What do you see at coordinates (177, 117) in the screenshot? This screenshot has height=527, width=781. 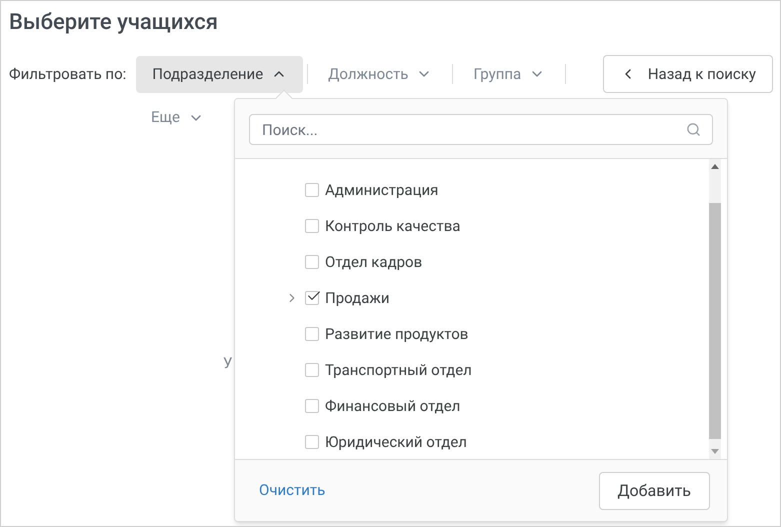 I see `filter-tab: Еще` at bounding box center [177, 117].